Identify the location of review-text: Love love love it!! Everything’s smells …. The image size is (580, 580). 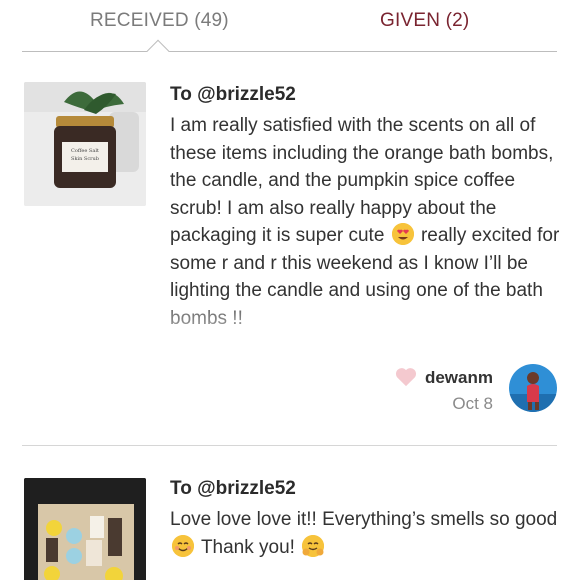
(364, 533).